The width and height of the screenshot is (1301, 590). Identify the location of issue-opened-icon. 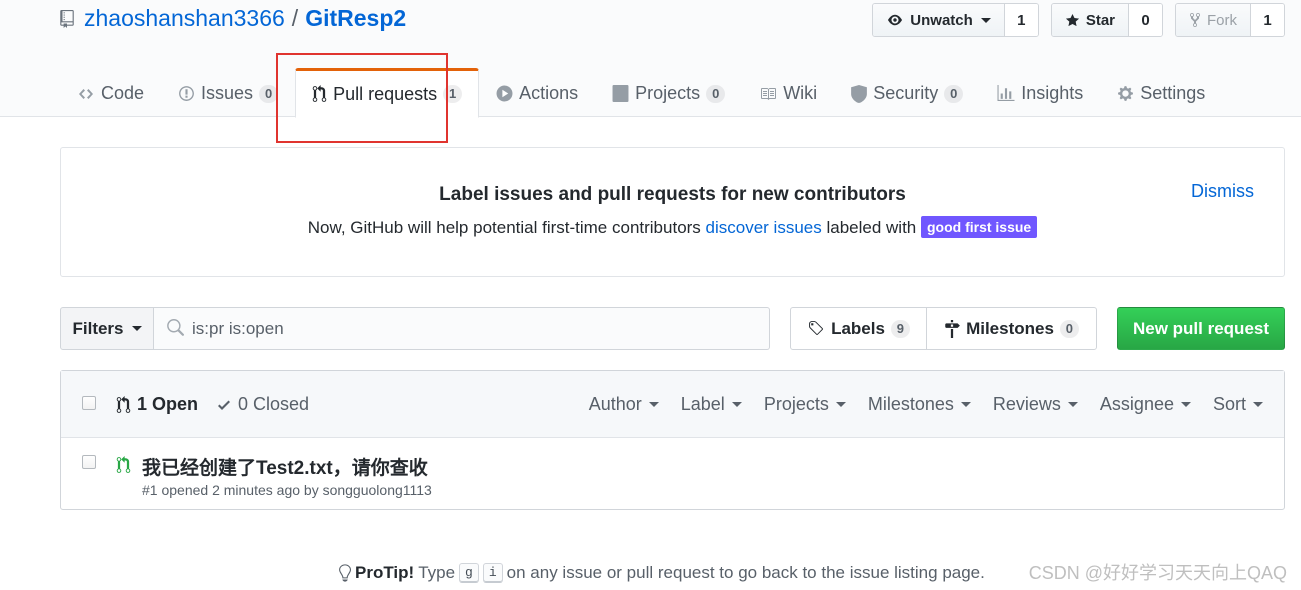
(186, 93).